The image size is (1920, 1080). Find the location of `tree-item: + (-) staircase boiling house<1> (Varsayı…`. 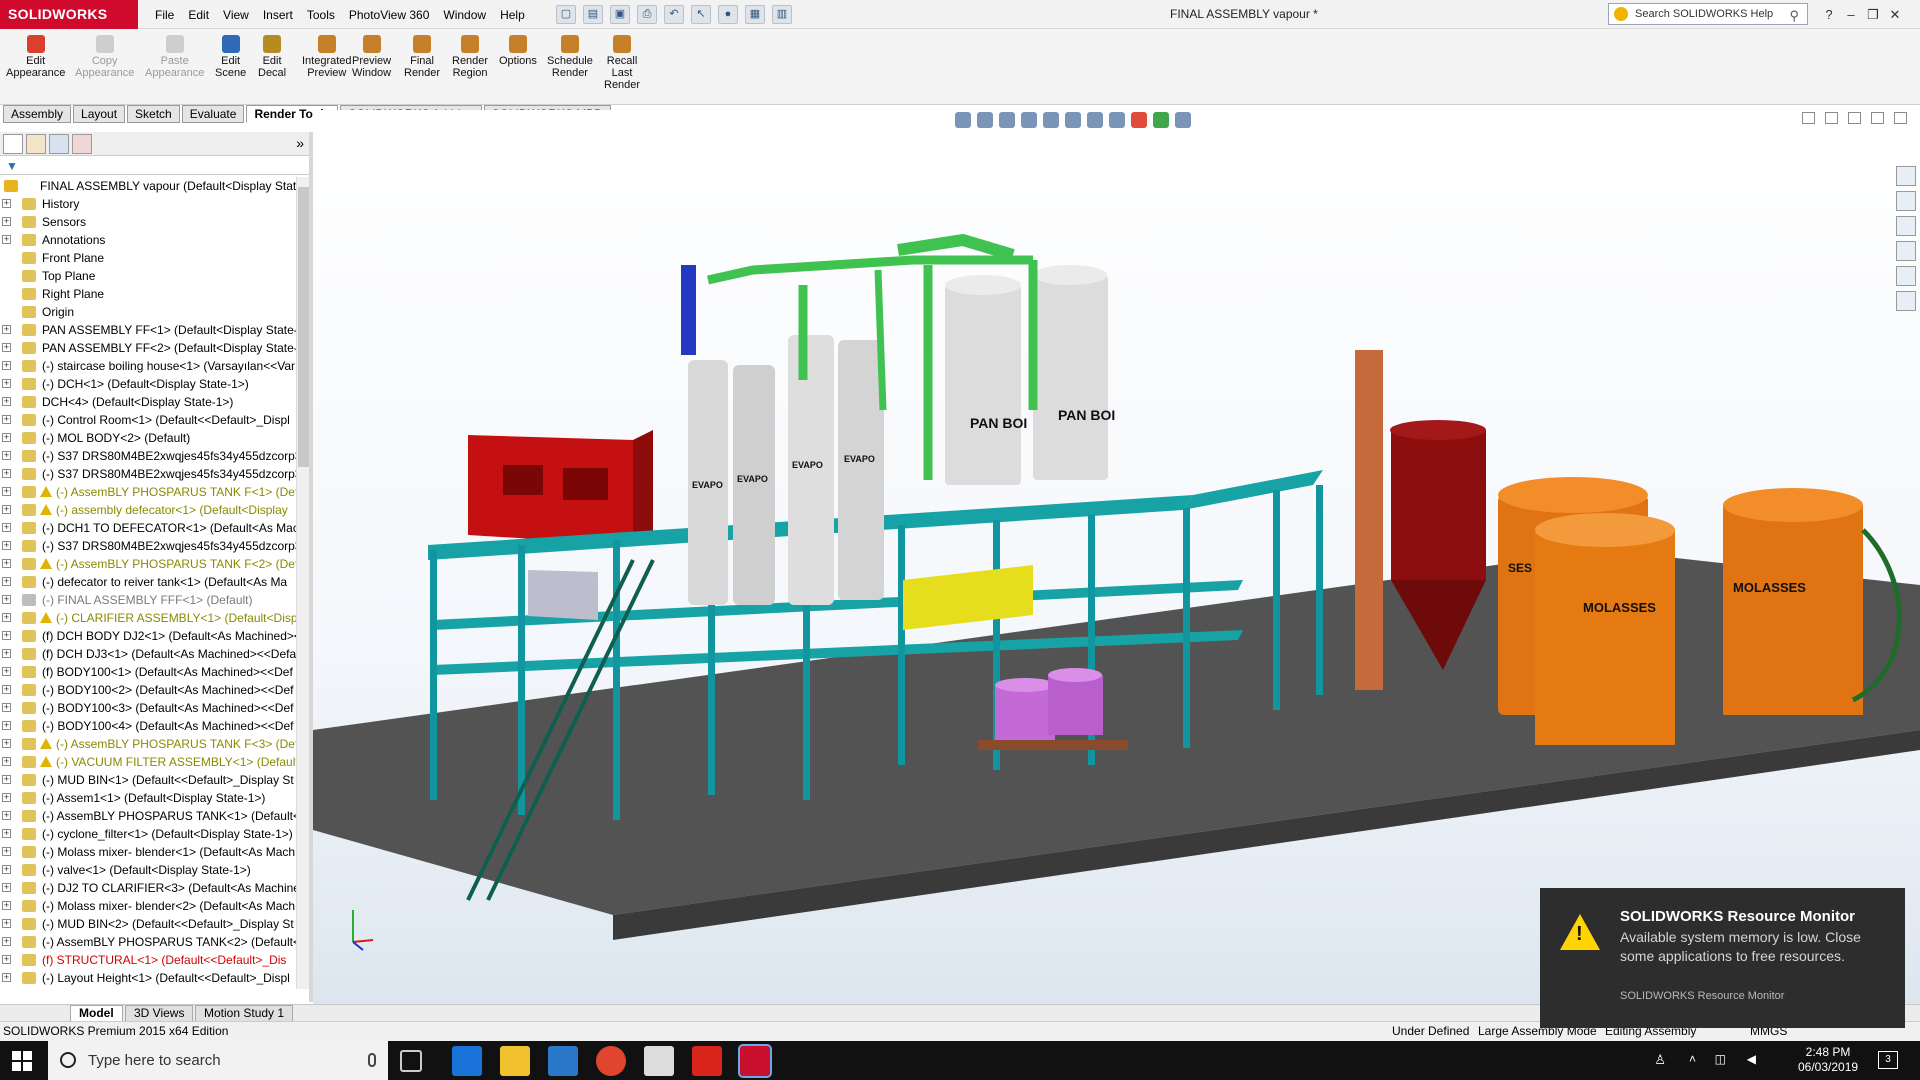

tree-item: + (-) staircase boiling house<1> (Varsayı… is located at coordinates (148, 366).